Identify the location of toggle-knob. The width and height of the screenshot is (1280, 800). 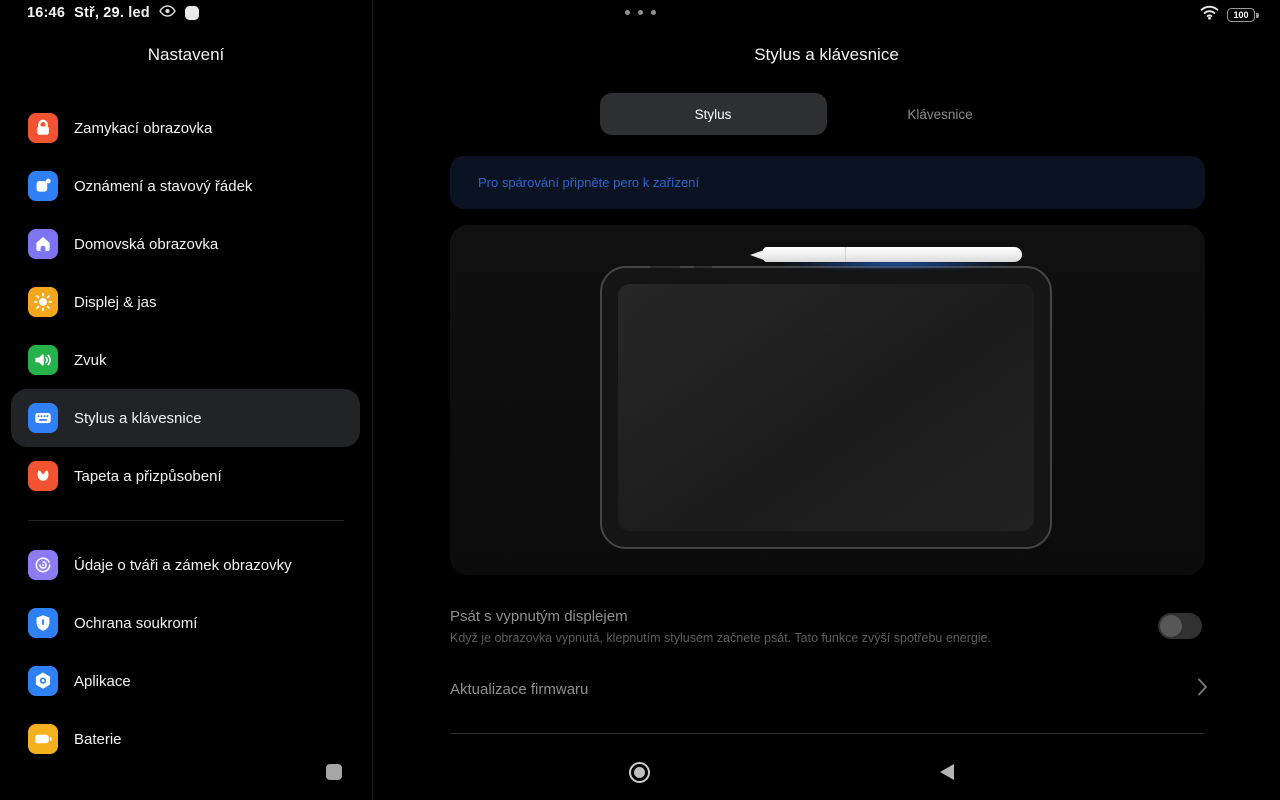
(1171, 626).